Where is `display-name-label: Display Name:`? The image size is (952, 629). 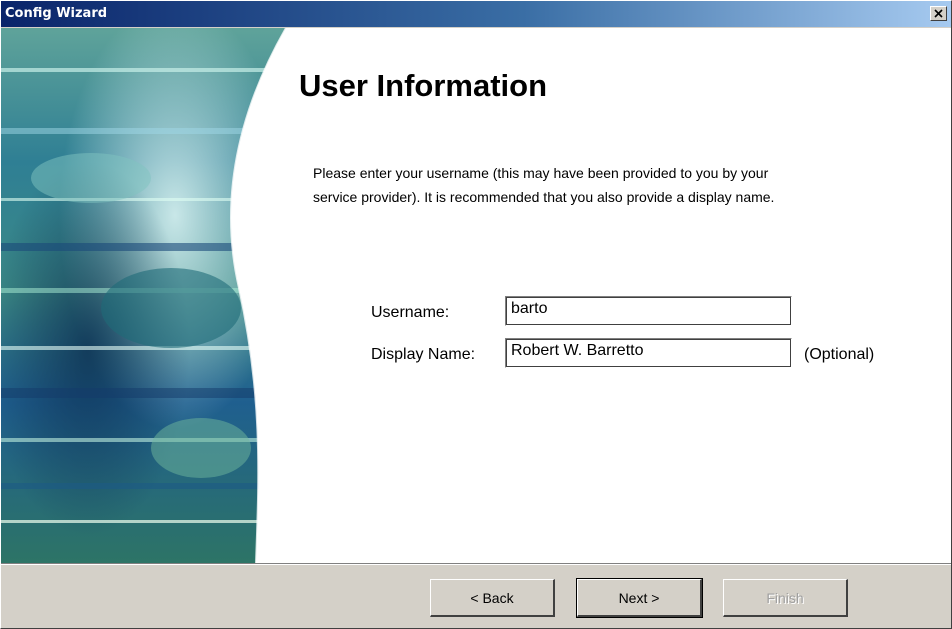 display-name-label: Display Name: is located at coordinates (423, 354).